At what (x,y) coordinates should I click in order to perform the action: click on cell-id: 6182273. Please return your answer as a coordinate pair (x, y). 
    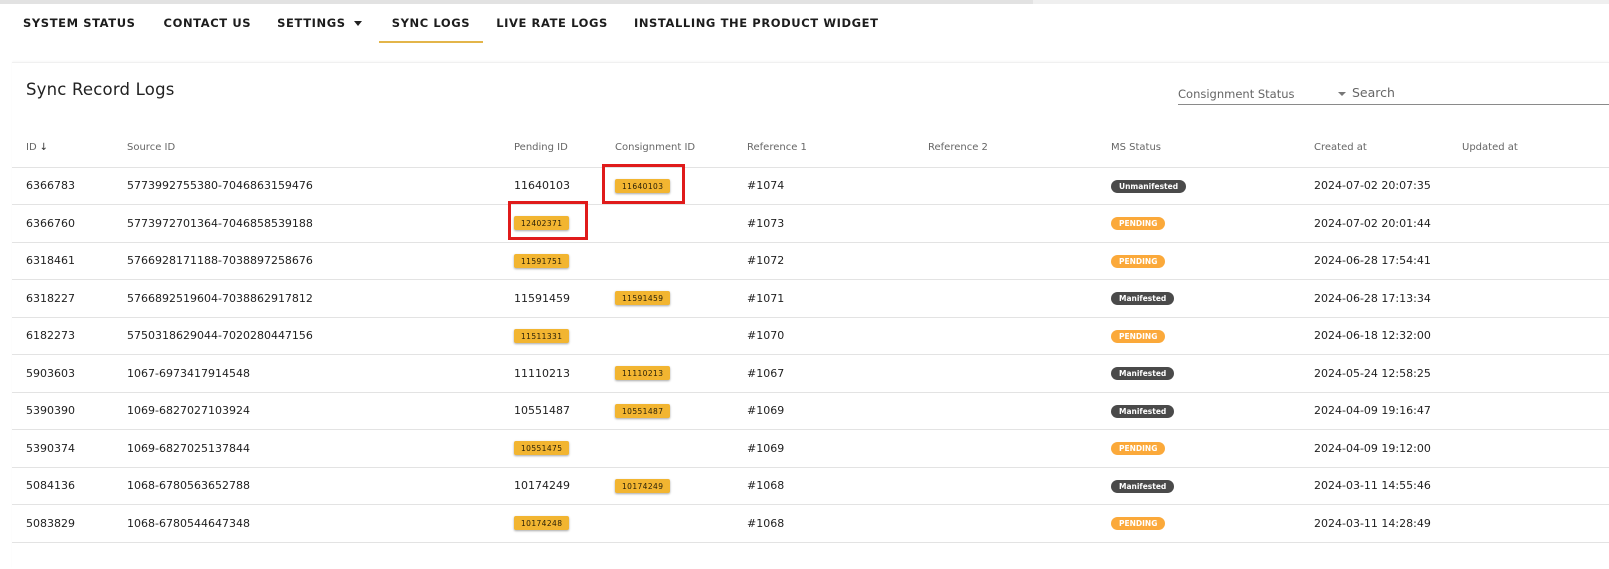
    Looking at the image, I should click on (62, 336).